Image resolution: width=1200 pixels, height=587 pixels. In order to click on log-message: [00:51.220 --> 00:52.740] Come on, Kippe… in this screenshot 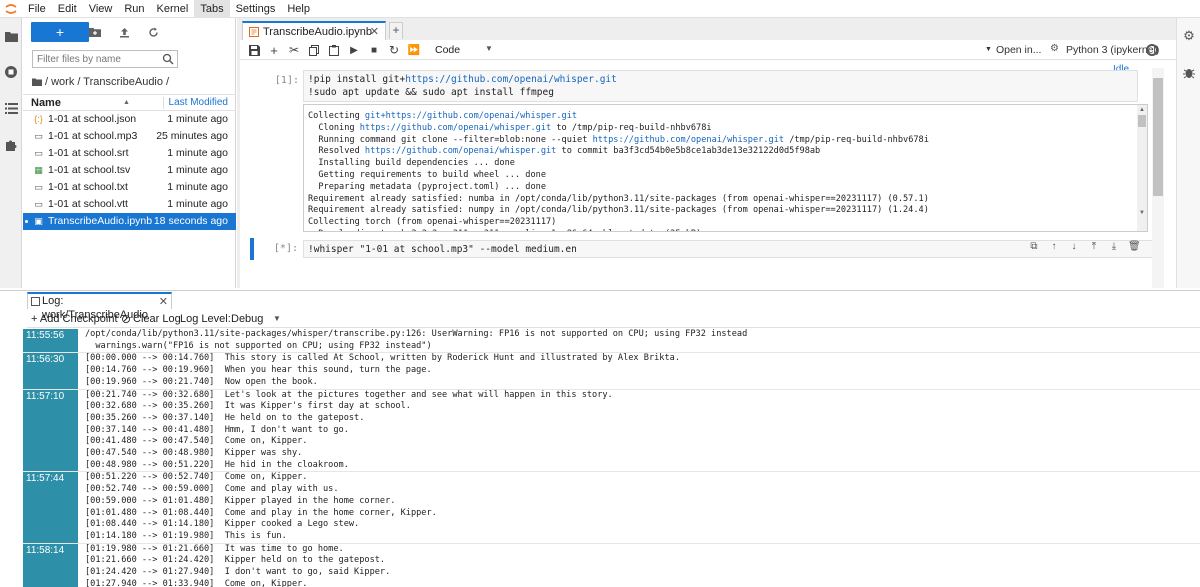, I will do `click(261, 506)`.